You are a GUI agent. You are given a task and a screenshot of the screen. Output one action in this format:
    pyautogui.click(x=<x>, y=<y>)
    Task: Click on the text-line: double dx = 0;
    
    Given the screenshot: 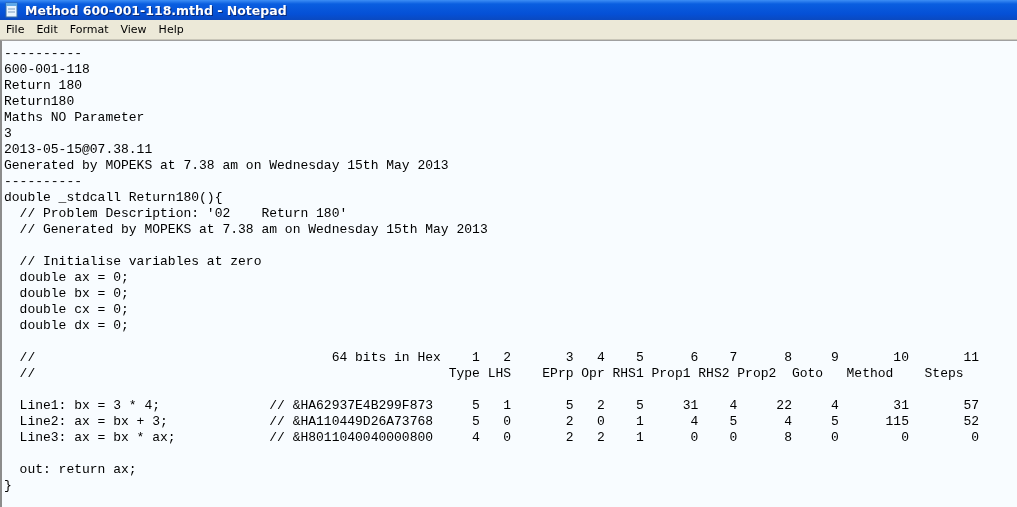 What is the action you would take?
    pyautogui.click(x=73, y=325)
    